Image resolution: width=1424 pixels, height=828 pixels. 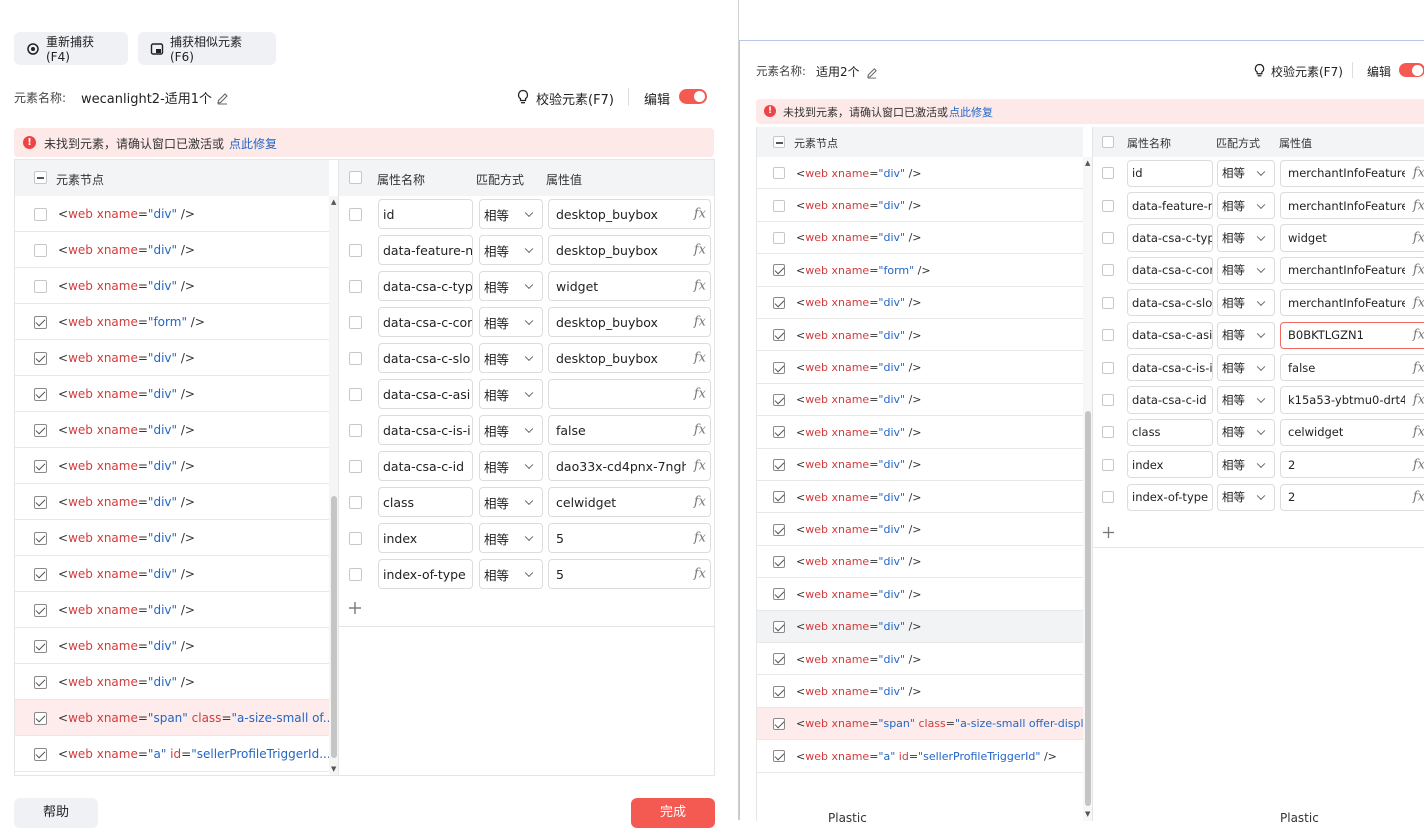 I want to click on done-button: 完成, so click(x=673, y=813).